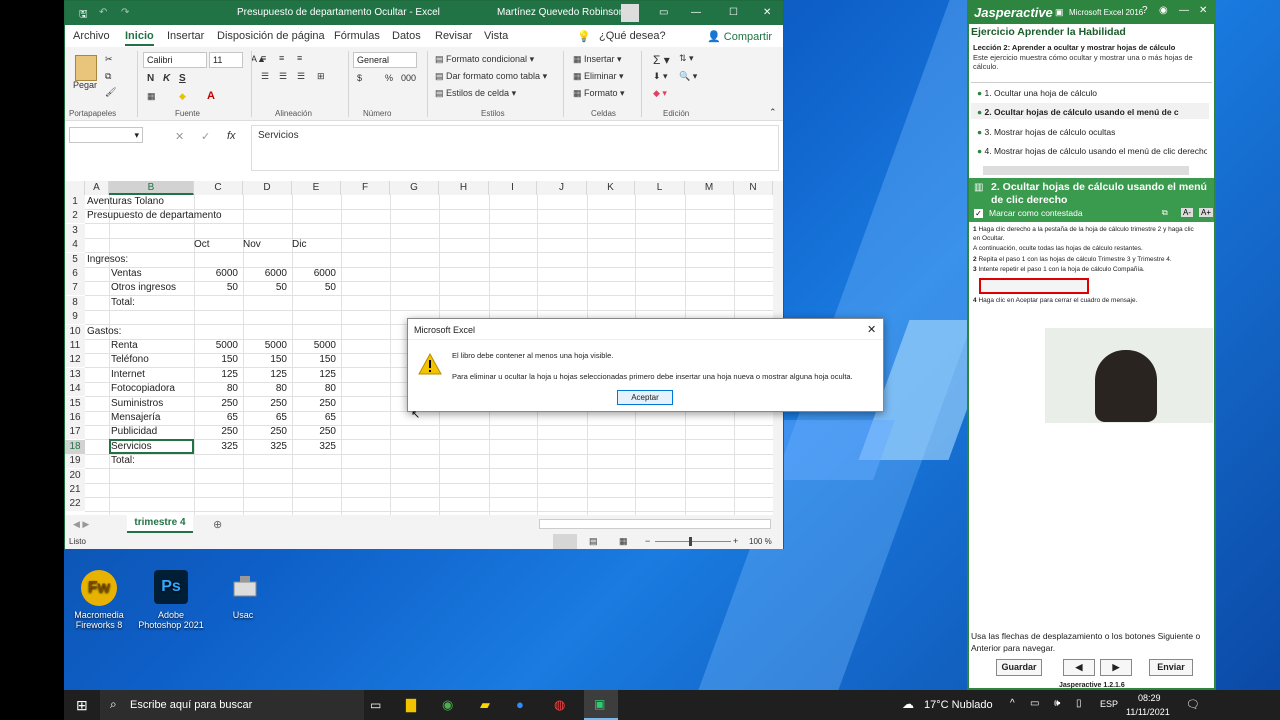 The width and height of the screenshot is (1280, 720). Describe the element at coordinates (316, 188) in the screenshot. I see `column-header: E` at that location.